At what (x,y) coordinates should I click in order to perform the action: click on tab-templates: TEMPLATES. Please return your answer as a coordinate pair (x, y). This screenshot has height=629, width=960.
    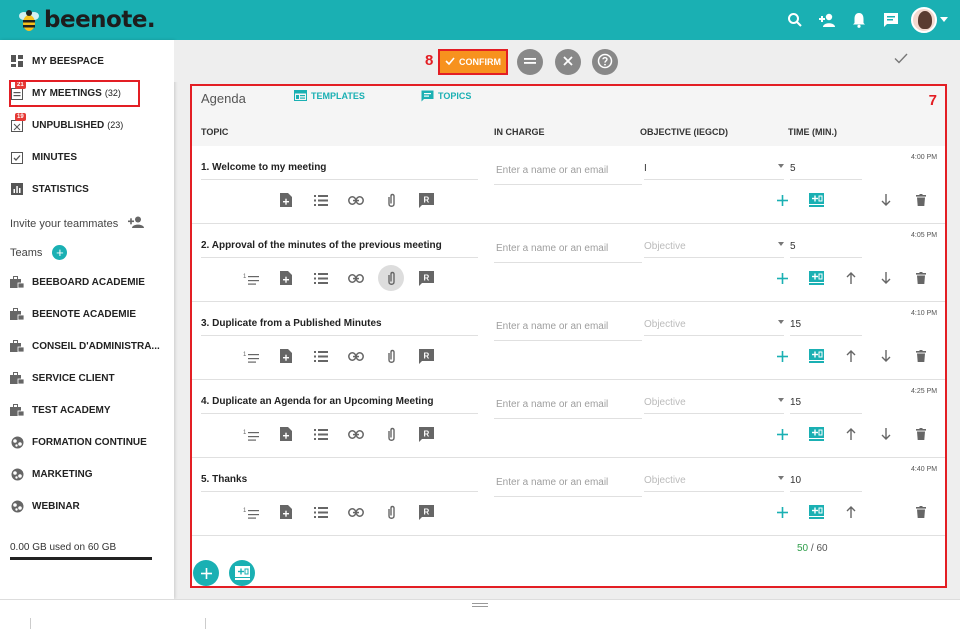
    Looking at the image, I should click on (329, 95).